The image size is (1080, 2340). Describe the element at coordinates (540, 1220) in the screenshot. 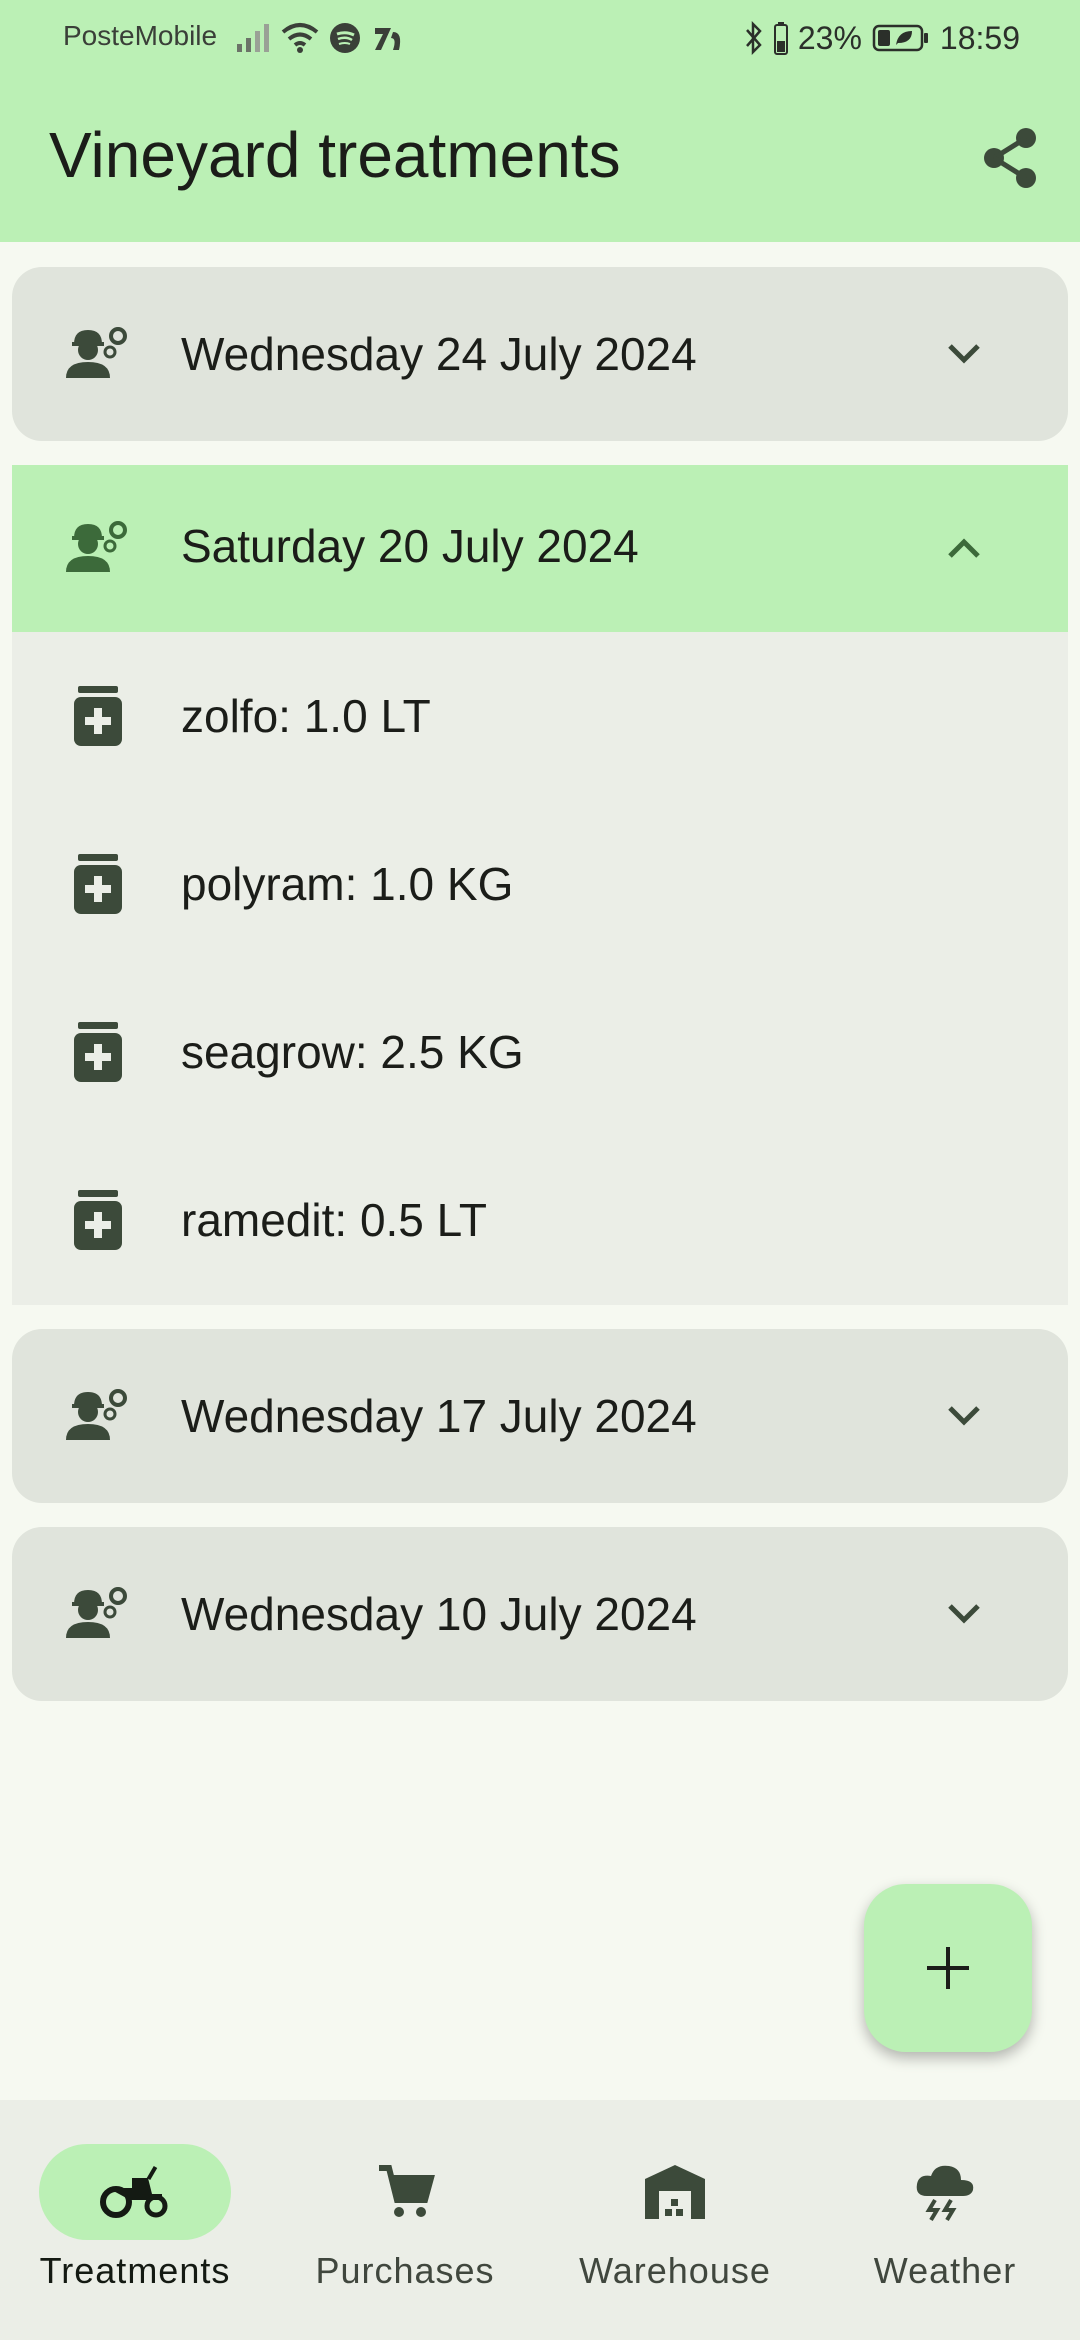

I see `product-item: ramedit: 0.5 LT` at that location.